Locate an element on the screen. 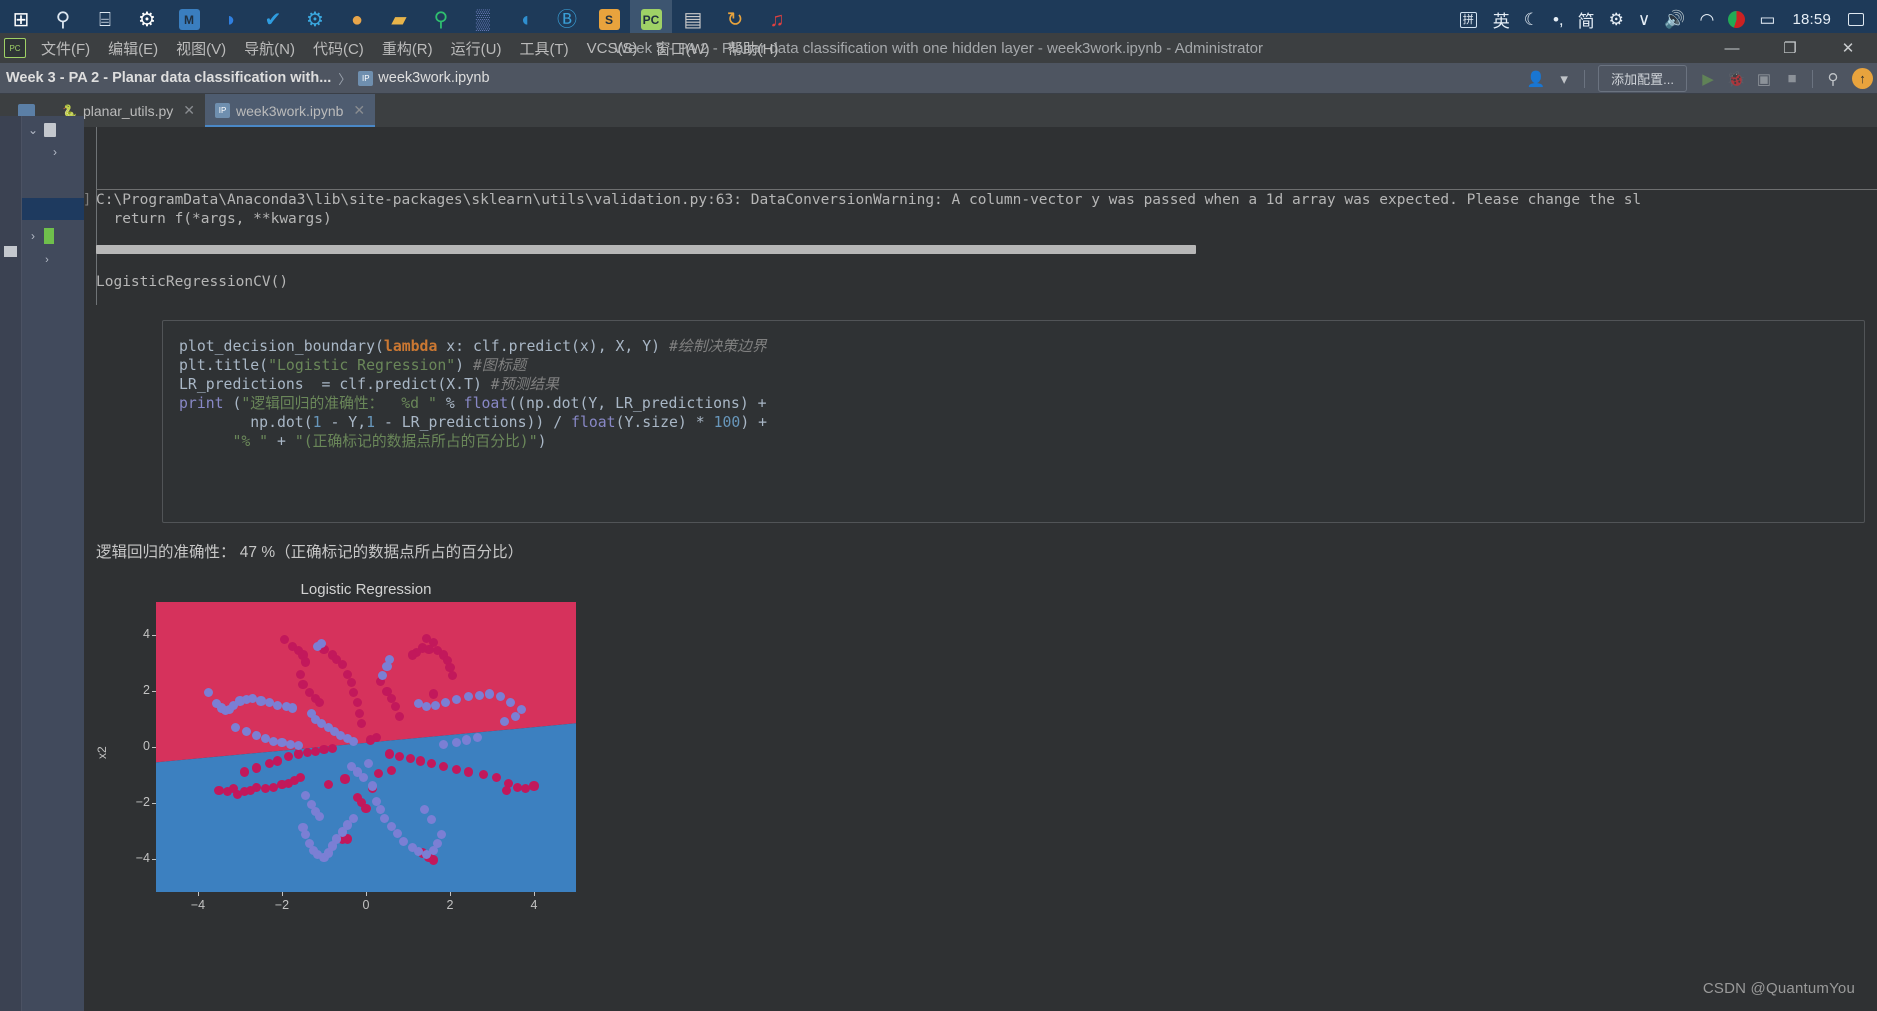 The image size is (1877, 1011). stop-icon: ■ is located at coordinates (1792, 79).